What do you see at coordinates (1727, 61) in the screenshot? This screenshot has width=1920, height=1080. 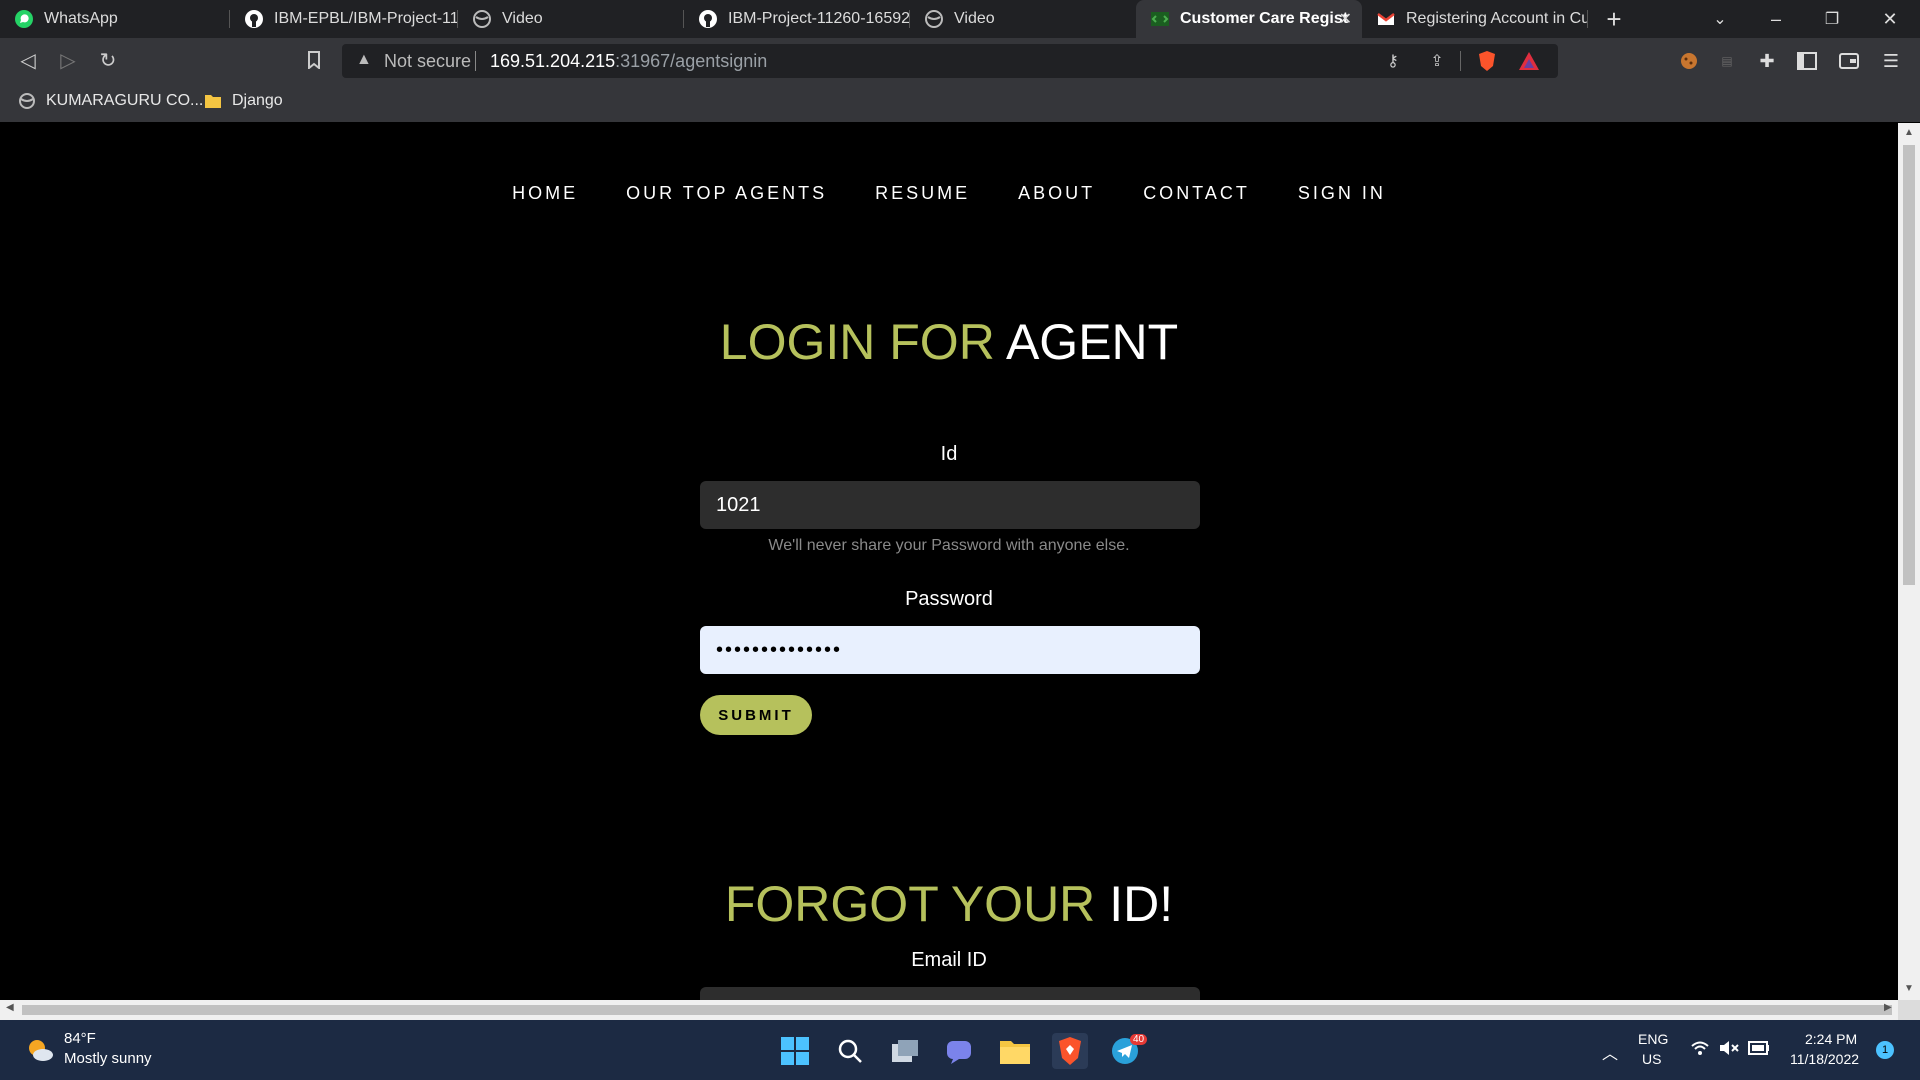 I see `disabled-extension-icon: ▤` at bounding box center [1727, 61].